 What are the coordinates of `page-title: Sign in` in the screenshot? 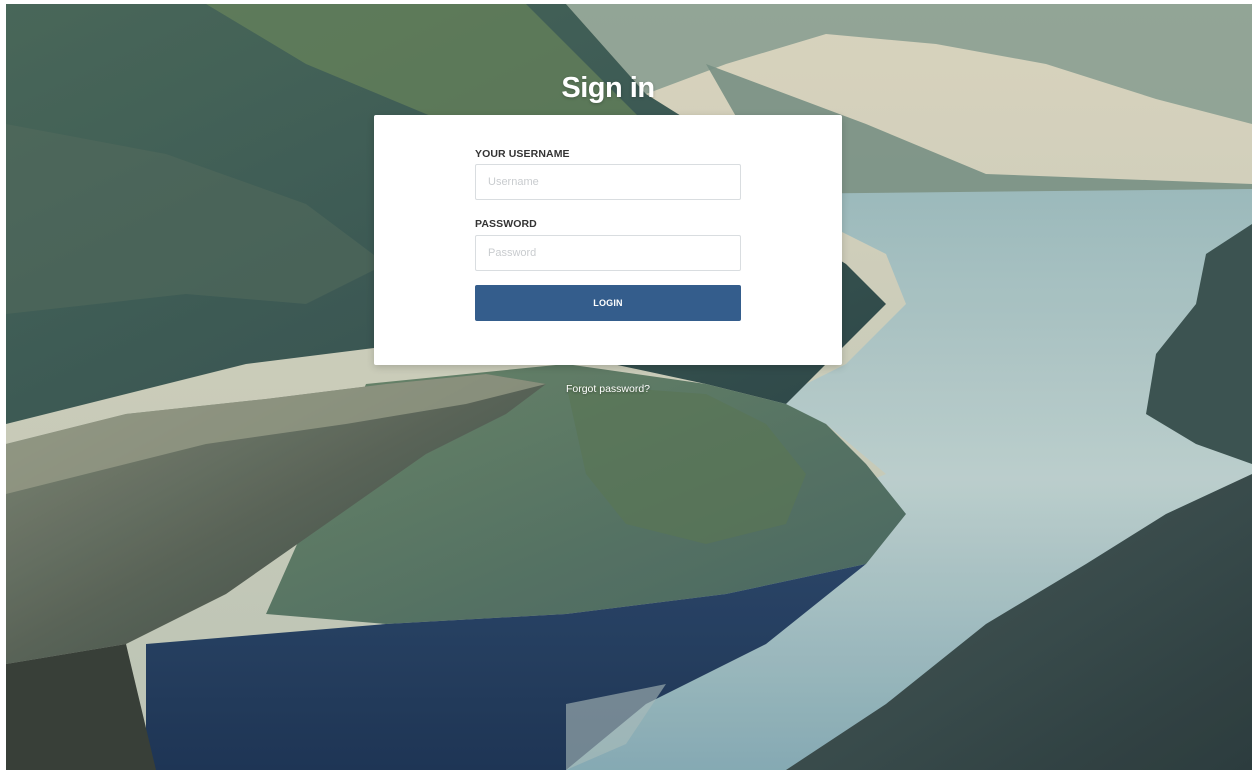 It's located at (608, 88).